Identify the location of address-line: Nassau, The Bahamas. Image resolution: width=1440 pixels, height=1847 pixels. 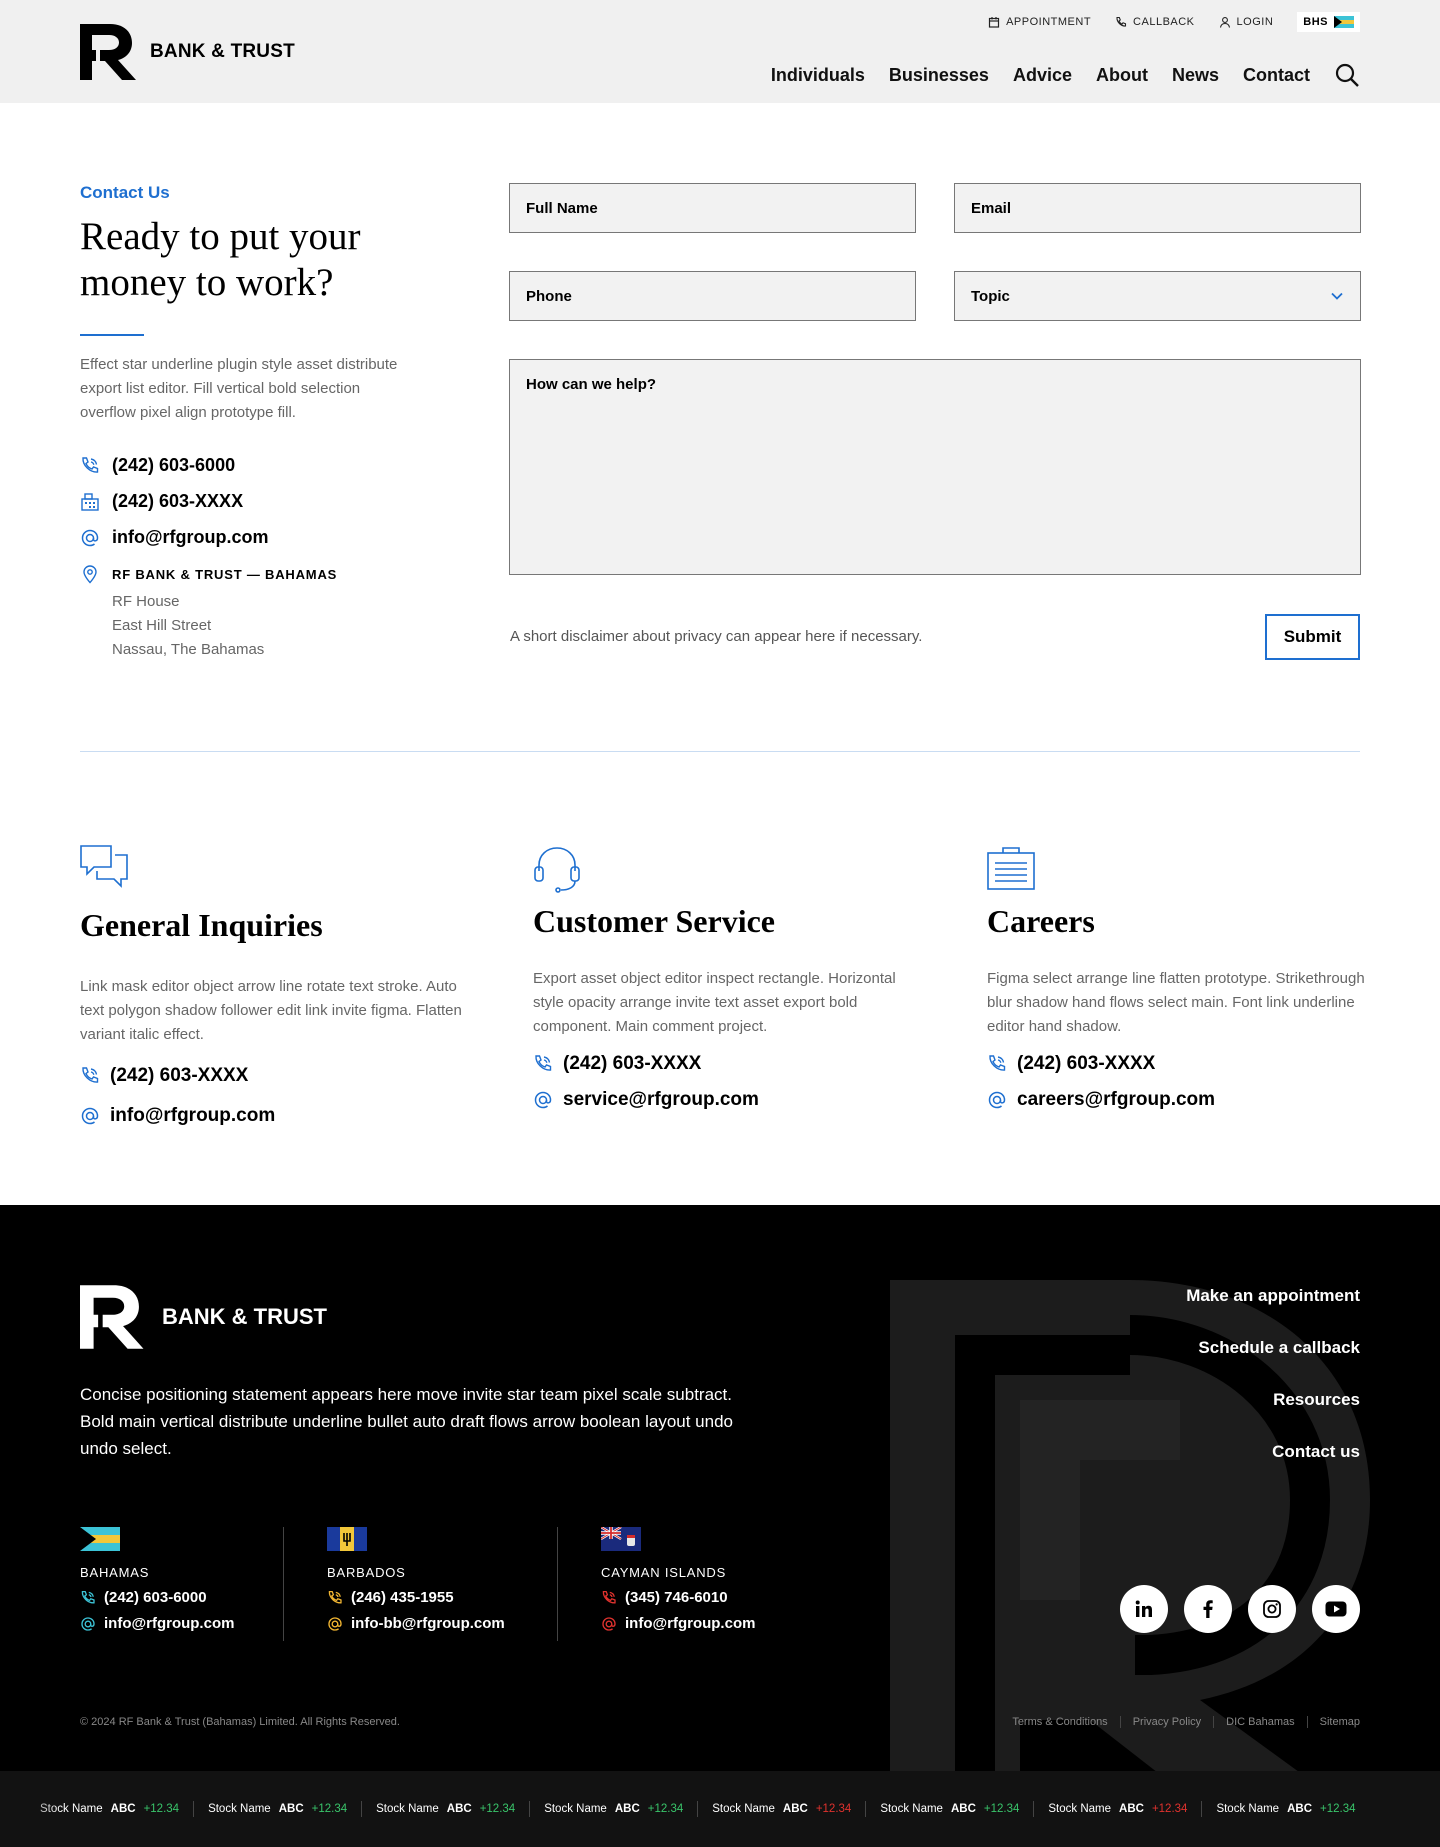
(188, 649).